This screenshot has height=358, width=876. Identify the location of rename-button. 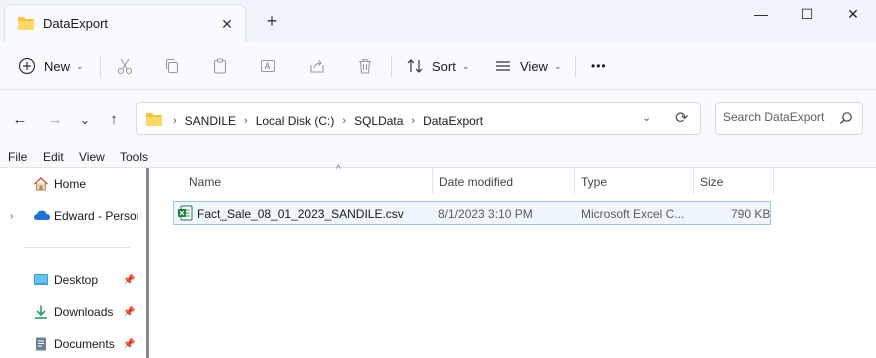
(268, 66).